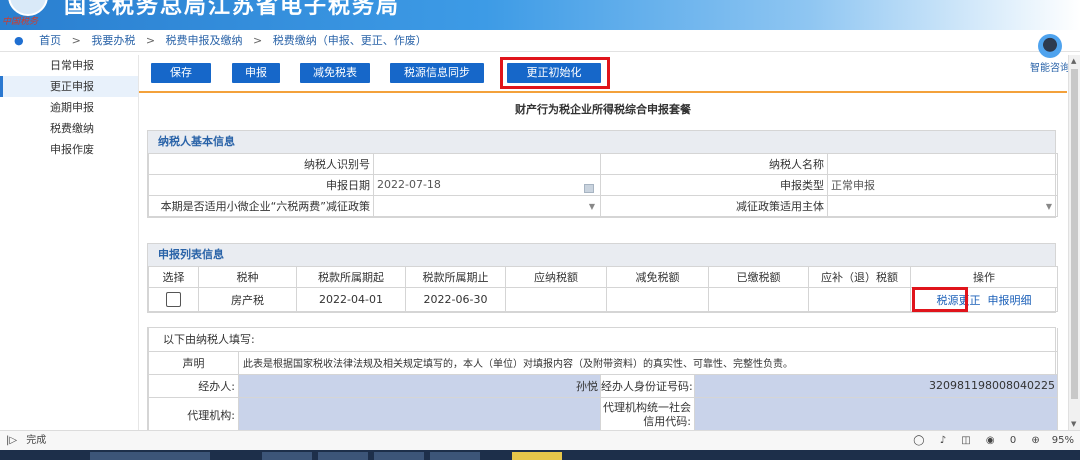  I want to click on agency-code-label-line2: 信用代码:, so click(667, 421).